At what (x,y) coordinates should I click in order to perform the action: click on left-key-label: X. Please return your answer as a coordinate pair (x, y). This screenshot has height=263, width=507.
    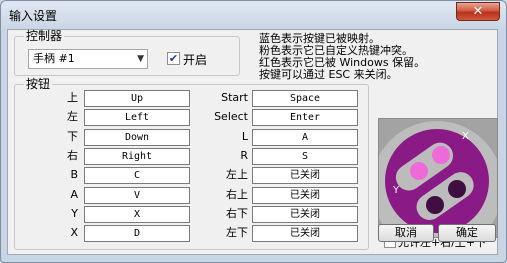
    Looking at the image, I should click on (74, 233).